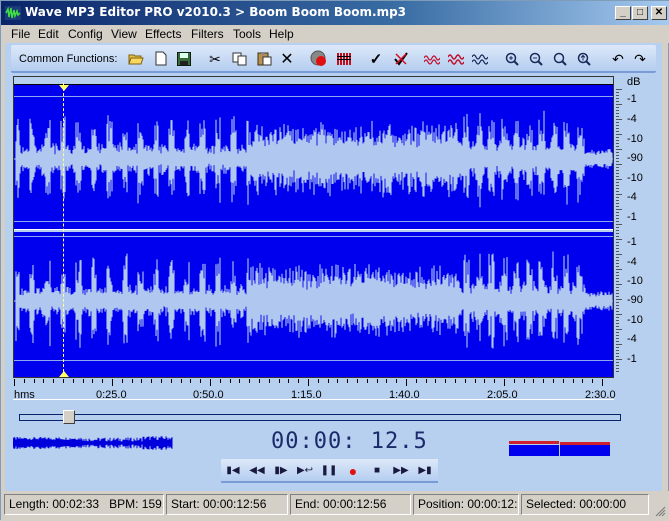 This screenshot has width=669, height=521. Describe the element at coordinates (69, 417) in the screenshot. I see `position-slider-thumb` at that location.